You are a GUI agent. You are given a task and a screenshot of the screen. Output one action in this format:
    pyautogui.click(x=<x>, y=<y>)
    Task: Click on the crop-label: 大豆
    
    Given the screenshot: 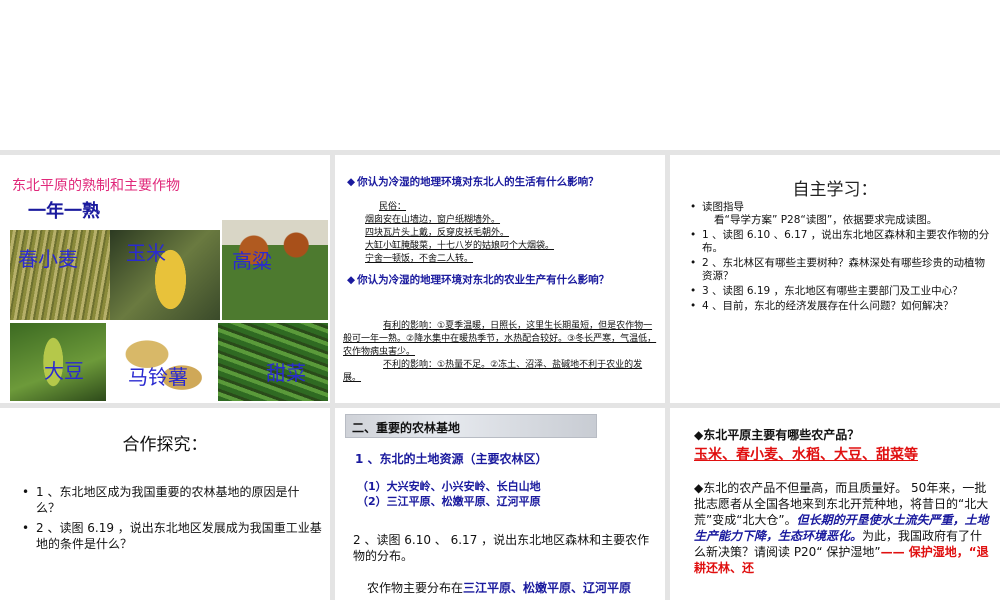 What is the action you would take?
    pyautogui.click(x=64, y=371)
    